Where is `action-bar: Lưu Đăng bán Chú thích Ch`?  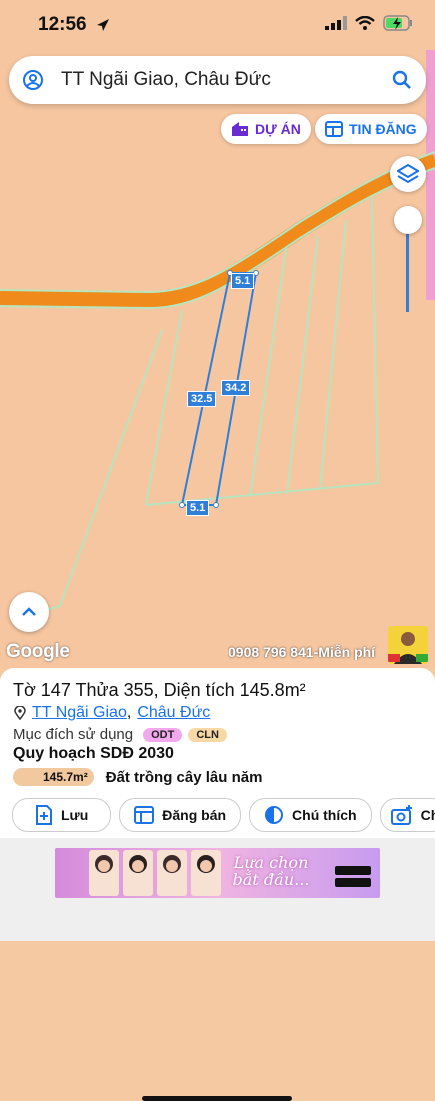
action-bar: Lưu Đăng bán Chú thích Ch is located at coordinates (223, 815).